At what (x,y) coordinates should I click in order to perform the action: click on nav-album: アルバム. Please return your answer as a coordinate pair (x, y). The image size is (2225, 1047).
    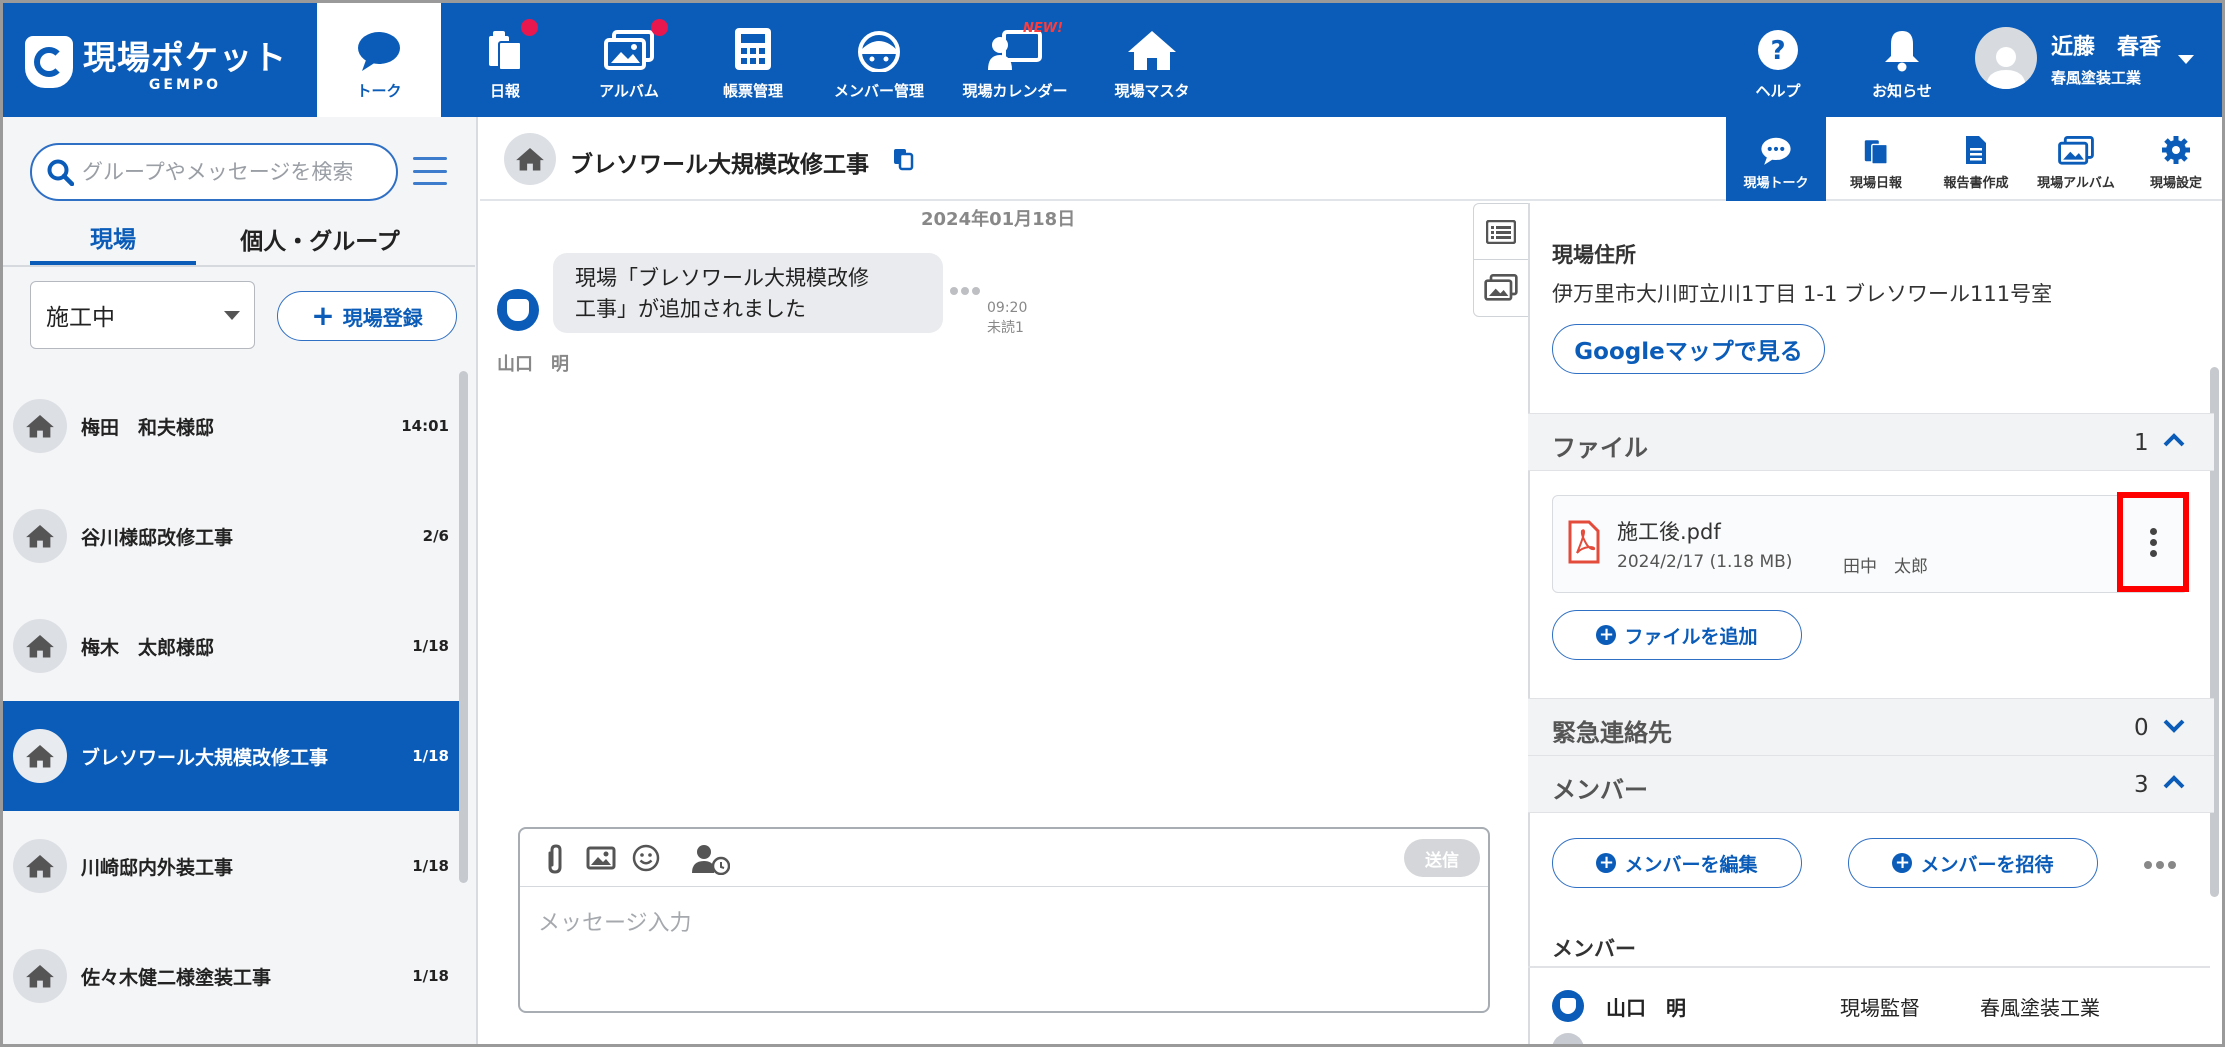
    Looking at the image, I should click on (629, 60).